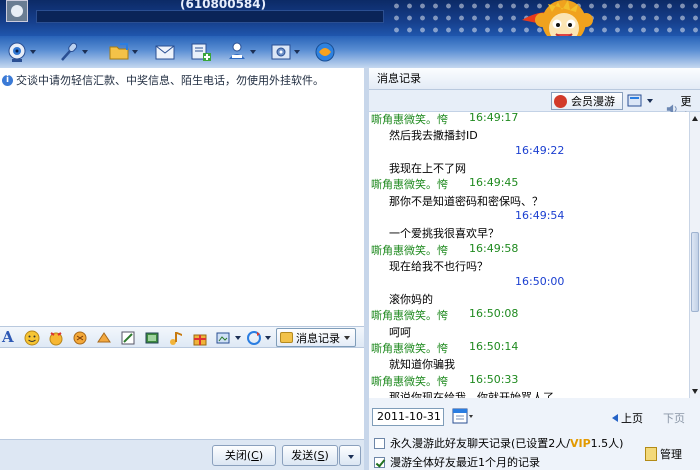 The height and width of the screenshot is (470, 700). What do you see at coordinates (80, 338) in the screenshot?
I see `shake-icon` at bounding box center [80, 338].